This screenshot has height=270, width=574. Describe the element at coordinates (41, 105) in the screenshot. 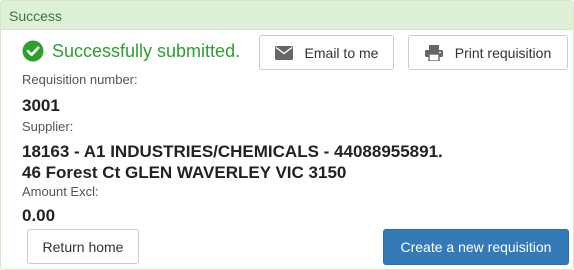

I see `requisition-number-value: 3001` at that location.